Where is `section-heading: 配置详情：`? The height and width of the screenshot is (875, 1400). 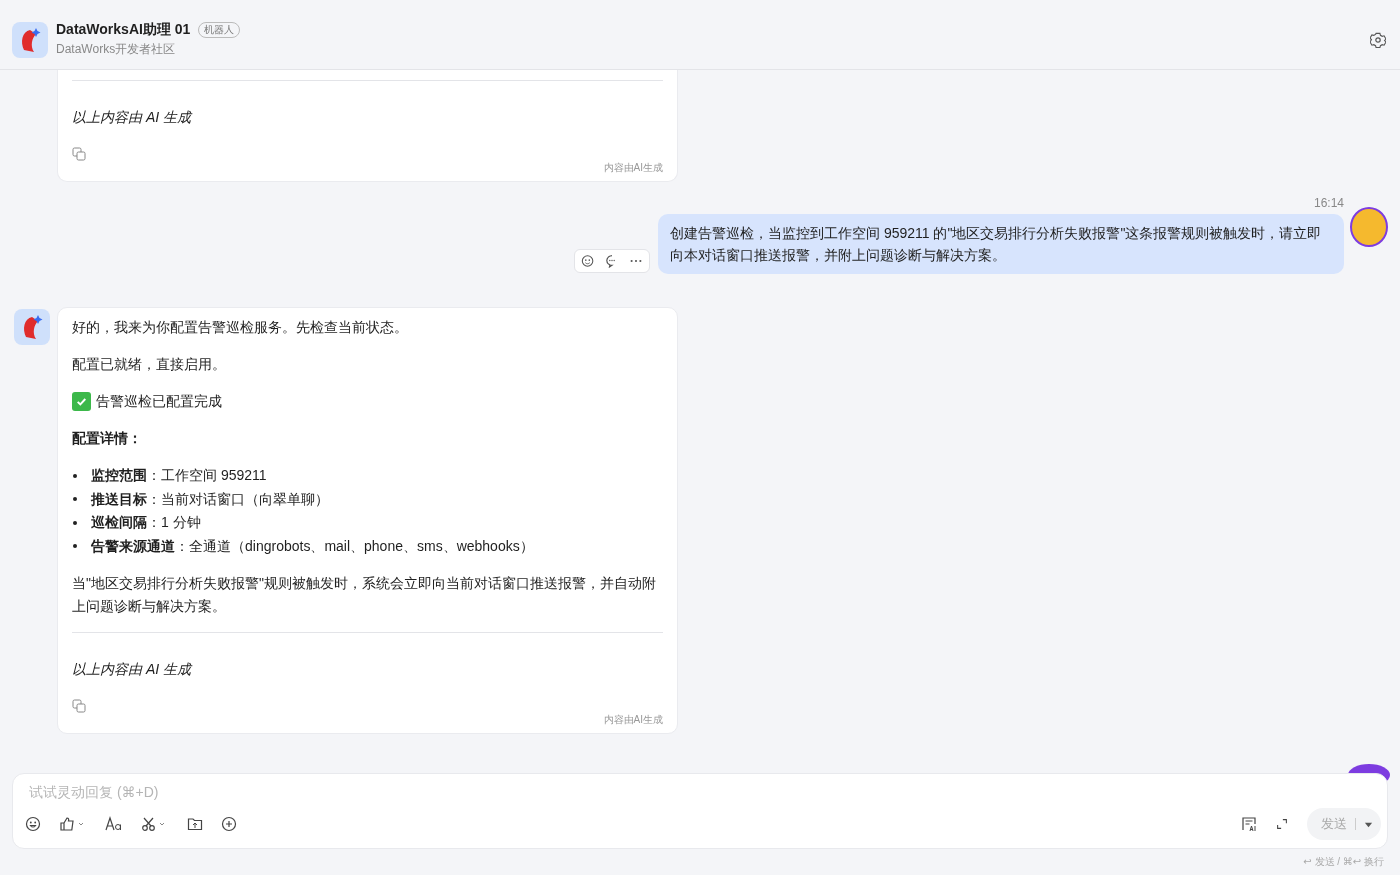 section-heading: 配置详情： is located at coordinates (107, 438).